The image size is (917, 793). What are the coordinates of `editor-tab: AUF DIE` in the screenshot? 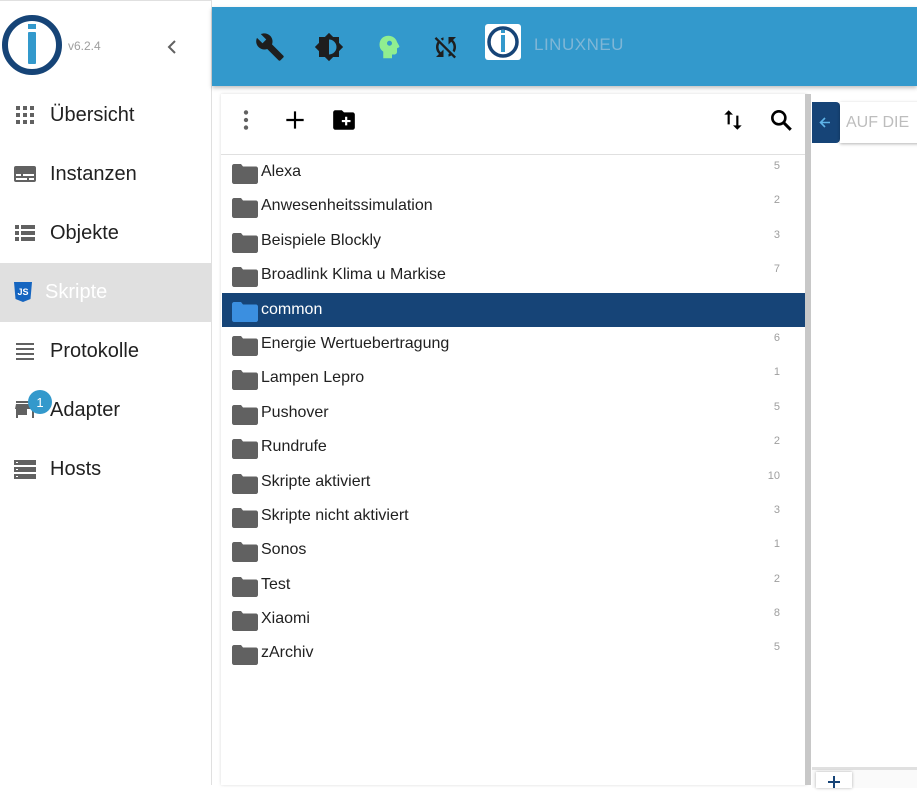 It's located at (878, 122).